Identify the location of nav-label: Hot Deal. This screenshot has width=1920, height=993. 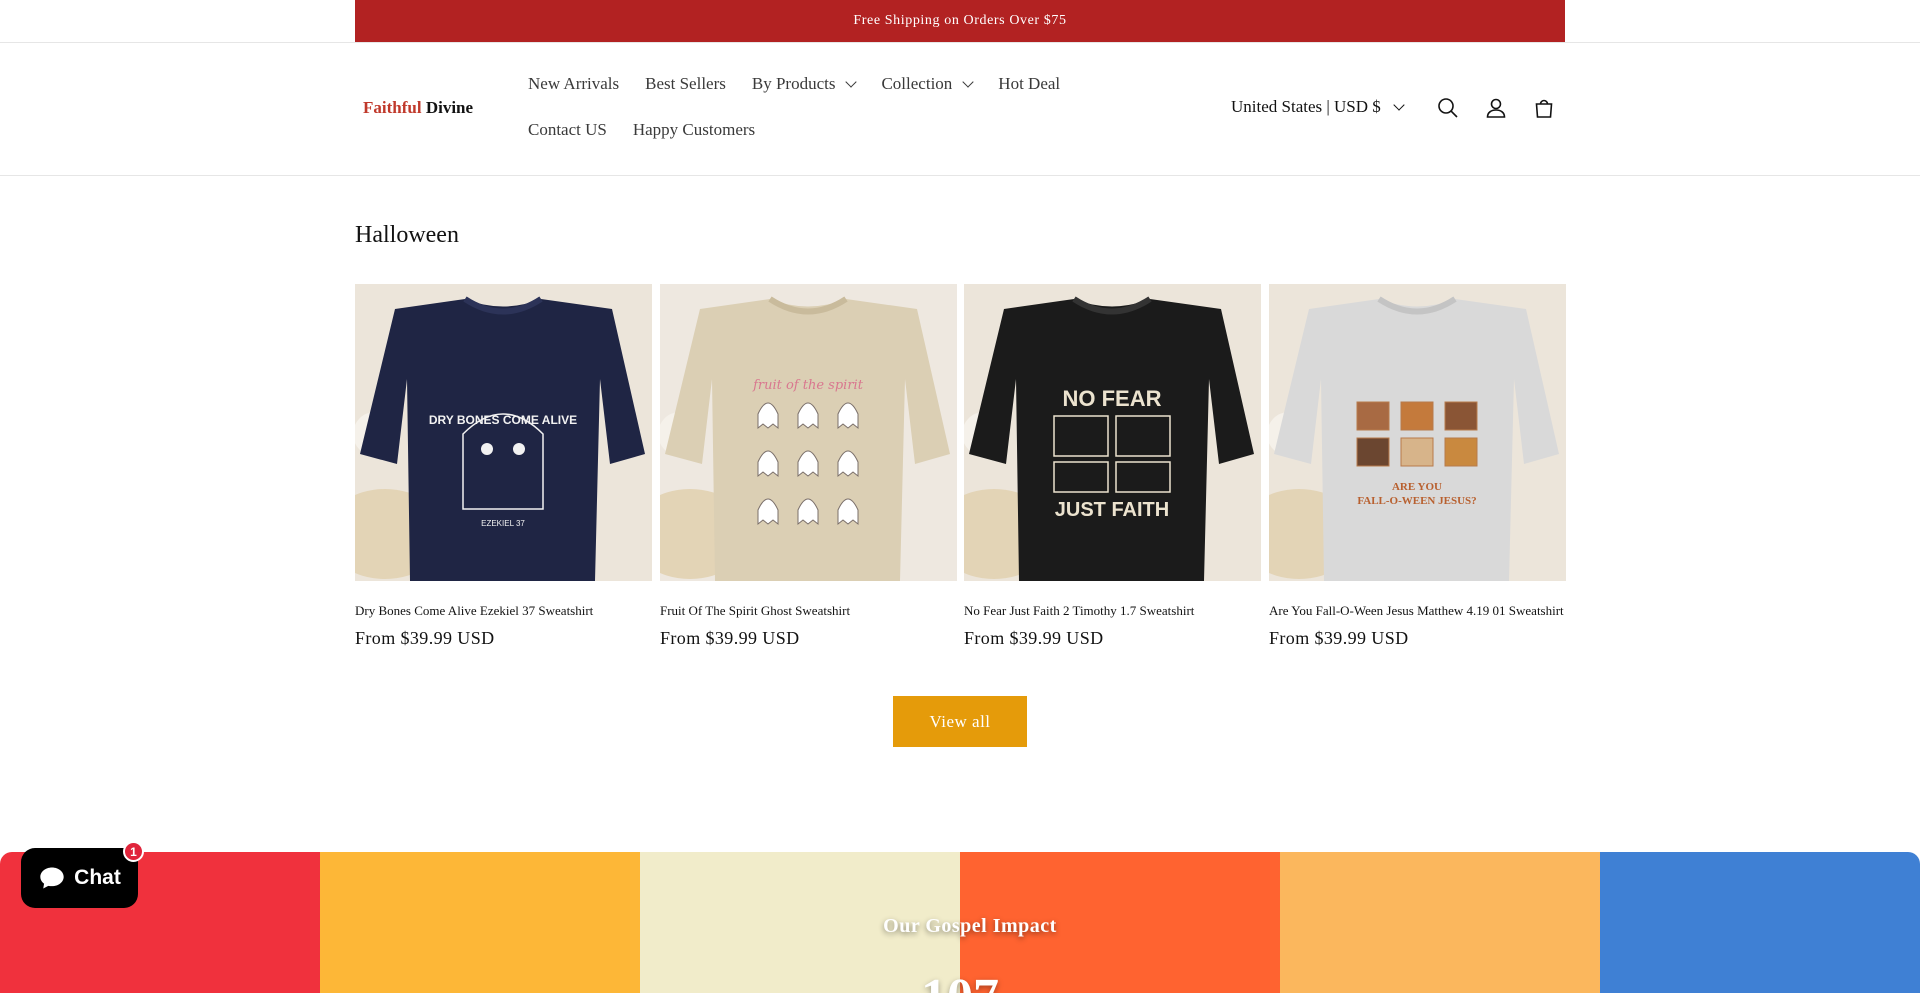
(1029, 83).